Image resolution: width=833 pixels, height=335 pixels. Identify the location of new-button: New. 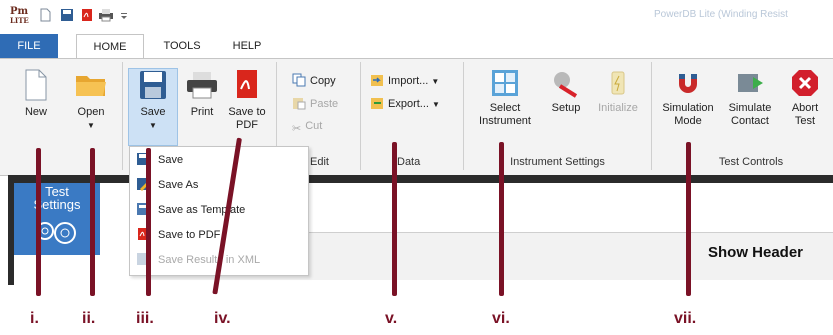
(36, 93).